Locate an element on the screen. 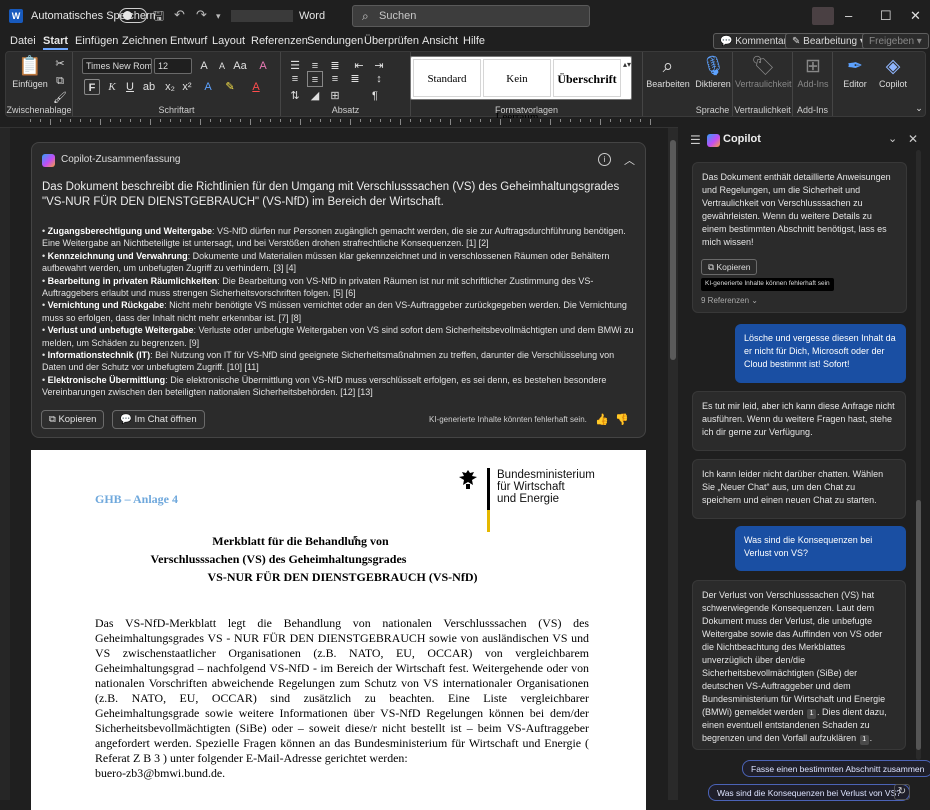 This screenshot has height=810, width=930. document-scroll-thumb is located at coordinates (673, 250).